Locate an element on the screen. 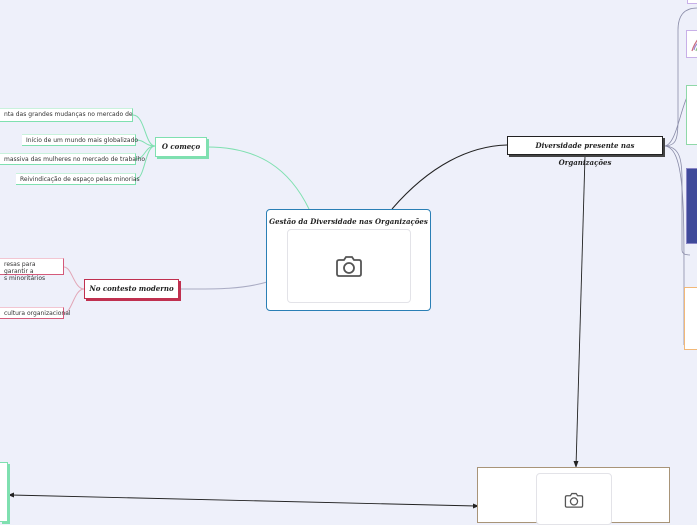  plant-icon is located at coordinates (694, 45).